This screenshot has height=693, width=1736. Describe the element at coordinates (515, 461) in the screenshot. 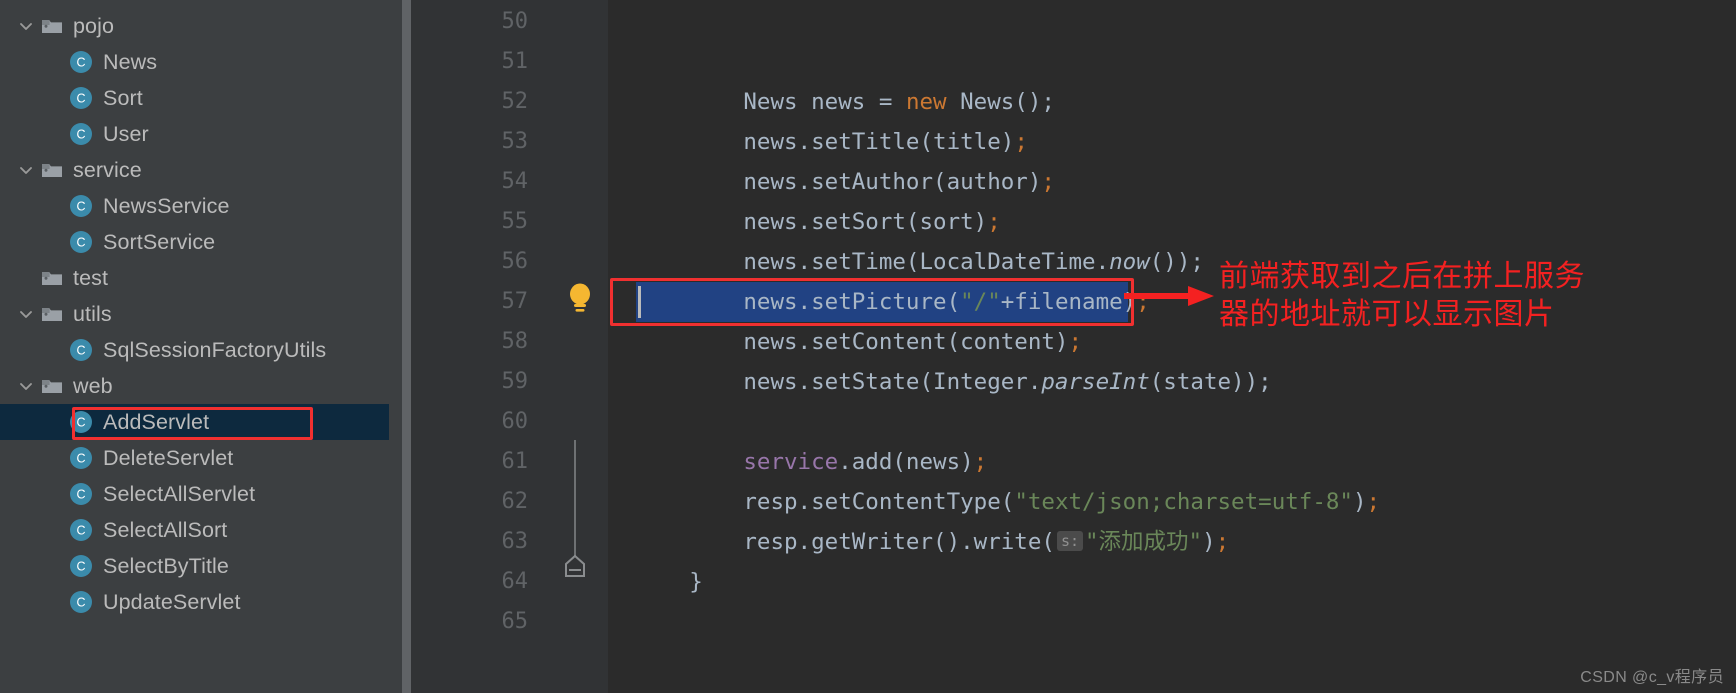

I see `line-number: 61` at that location.